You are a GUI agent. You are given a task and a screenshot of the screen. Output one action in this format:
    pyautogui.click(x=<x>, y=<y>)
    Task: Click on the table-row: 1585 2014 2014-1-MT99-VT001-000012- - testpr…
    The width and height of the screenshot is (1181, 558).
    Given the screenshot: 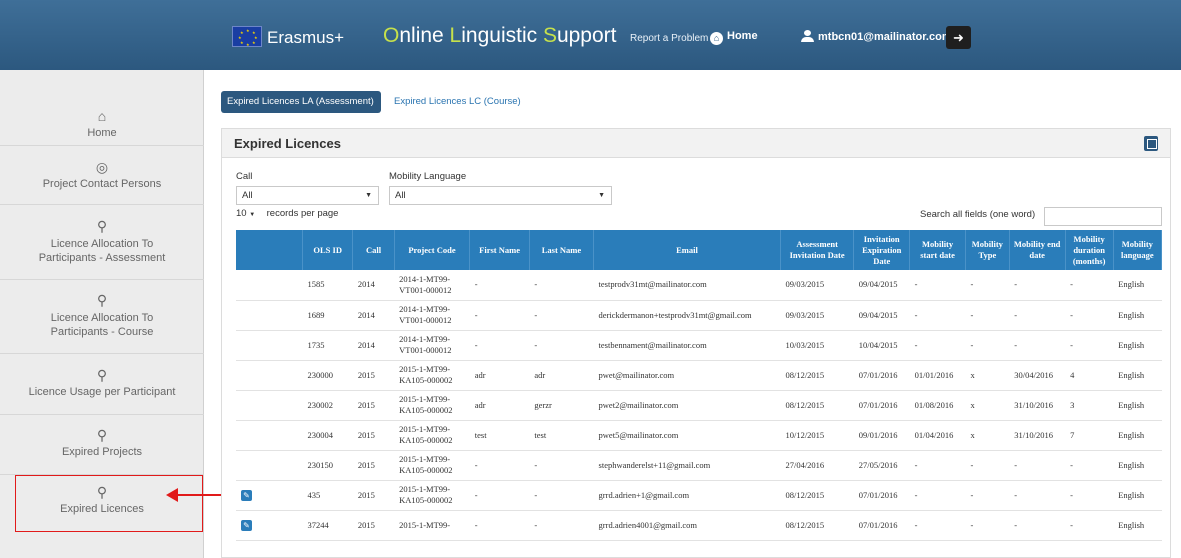 What is the action you would take?
    pyautogui.click(x=699, y=285)
    